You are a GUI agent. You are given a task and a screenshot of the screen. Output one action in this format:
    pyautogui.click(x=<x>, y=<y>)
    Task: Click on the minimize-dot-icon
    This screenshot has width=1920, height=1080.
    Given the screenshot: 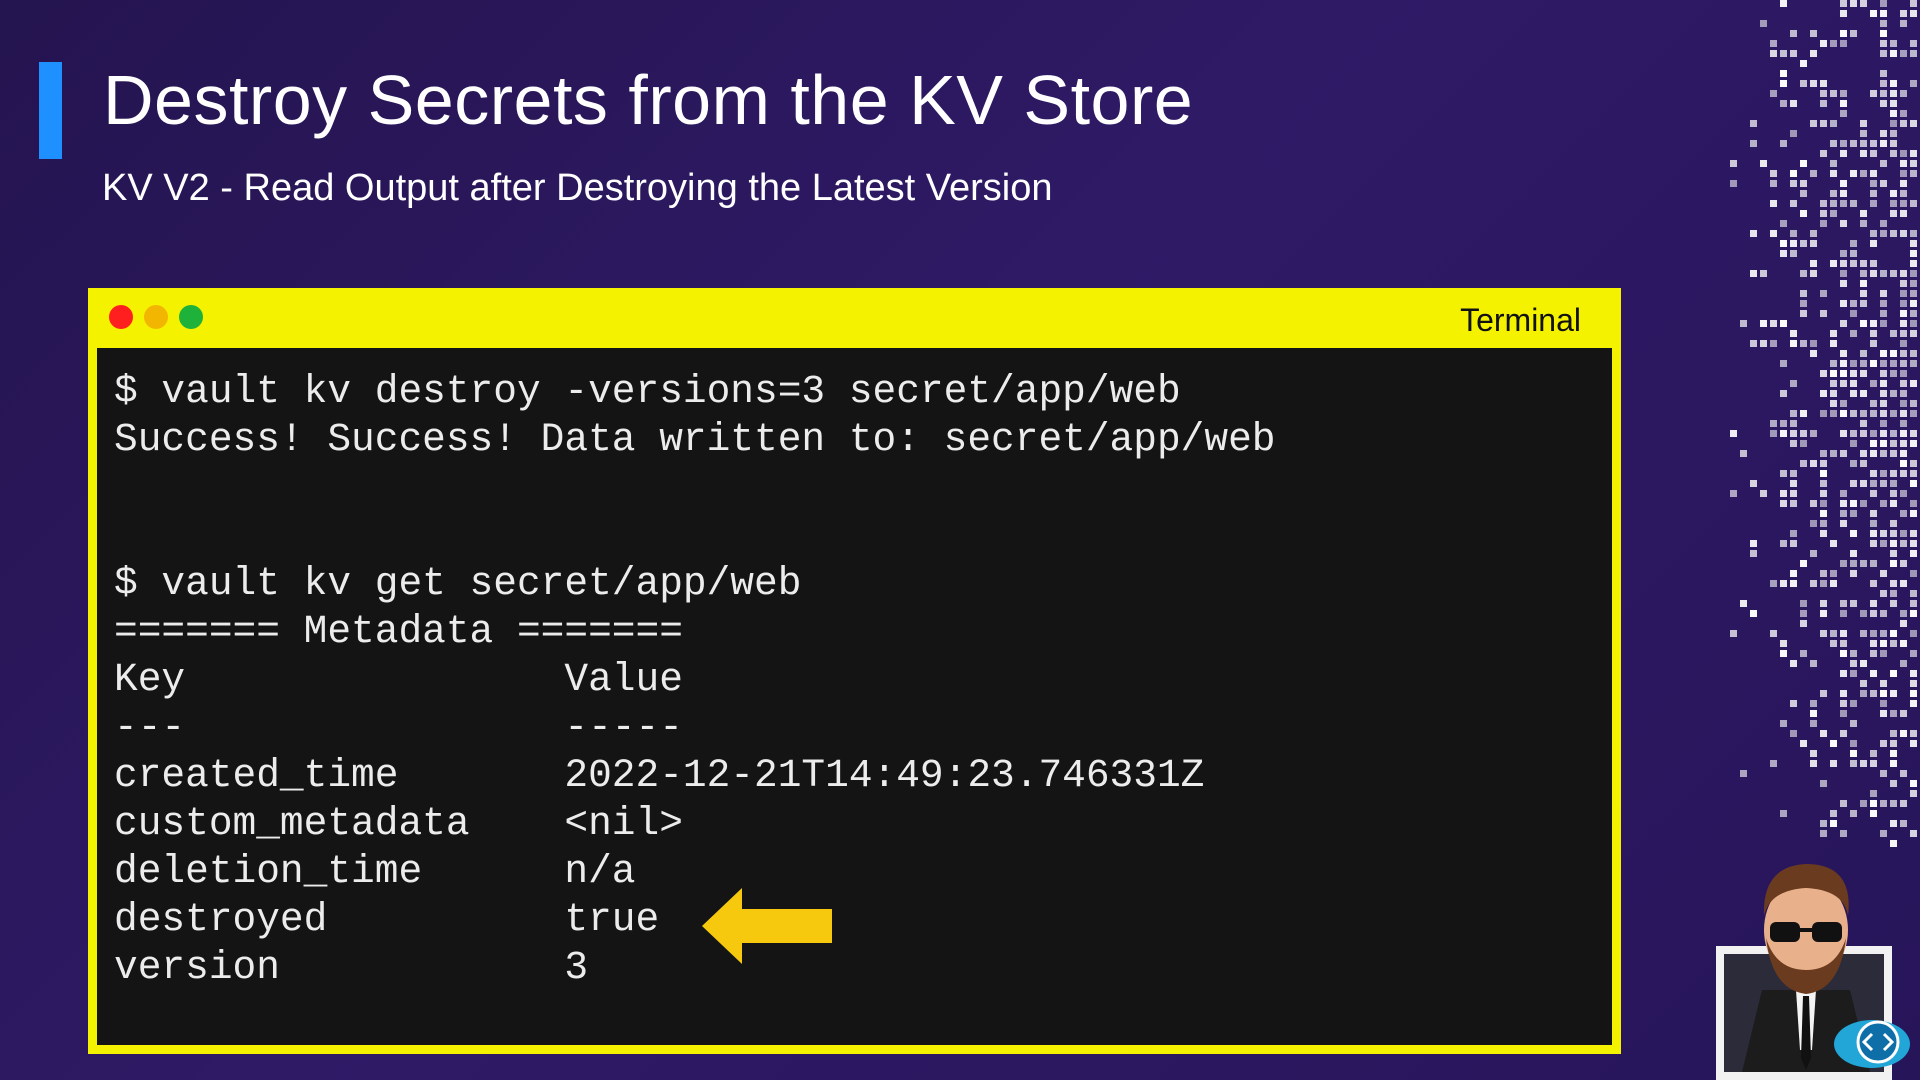 What is the action you would take?
    pyautogui.click(x=156, y=317)
    